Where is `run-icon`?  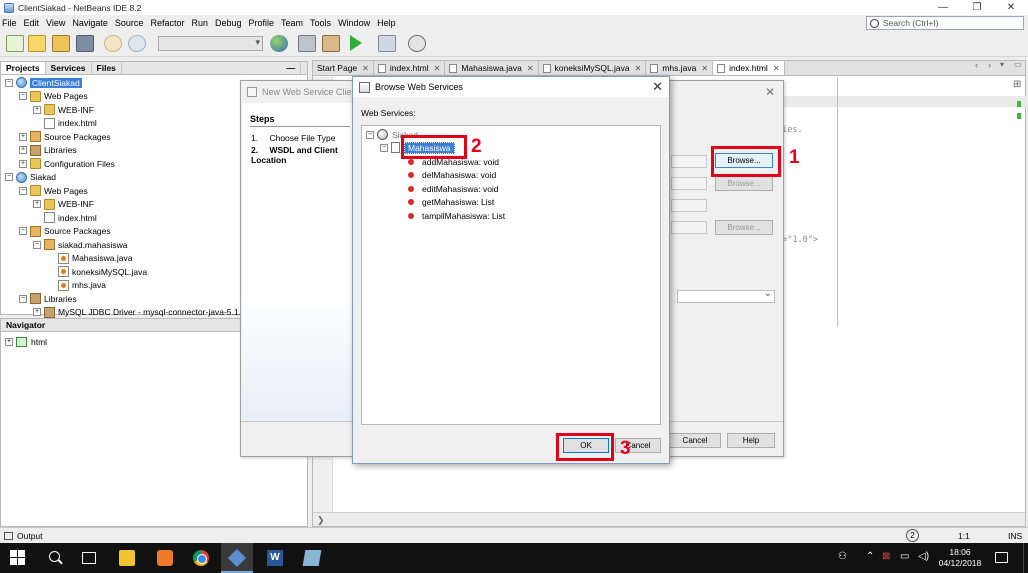 run-icon is located at coordinates (356, 43).